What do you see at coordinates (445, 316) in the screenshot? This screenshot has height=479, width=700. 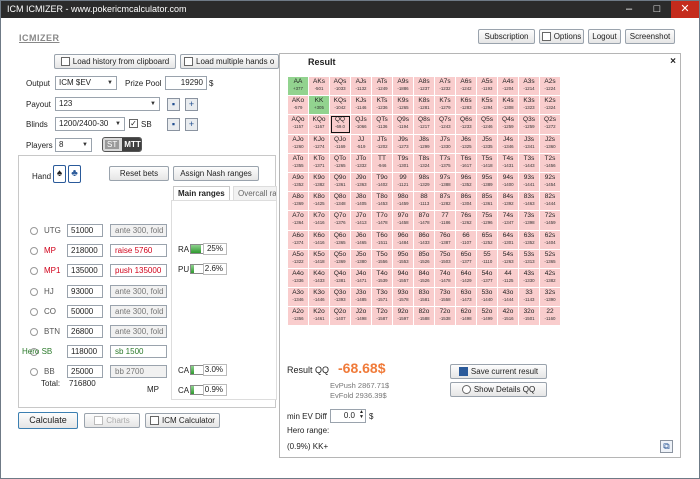 I see `hand-cell-72o: 72o -1538` at bounding box center [445, 316].